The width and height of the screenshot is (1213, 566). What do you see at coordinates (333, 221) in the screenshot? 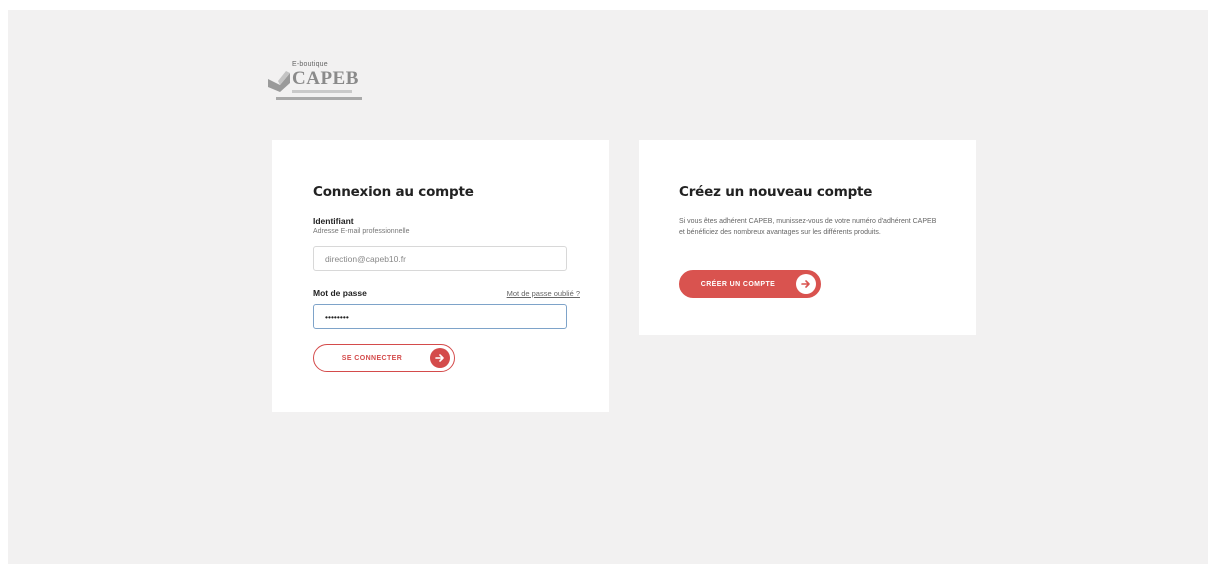
I see `identifier-label: Identifiant` at bounding box center [333, 221].